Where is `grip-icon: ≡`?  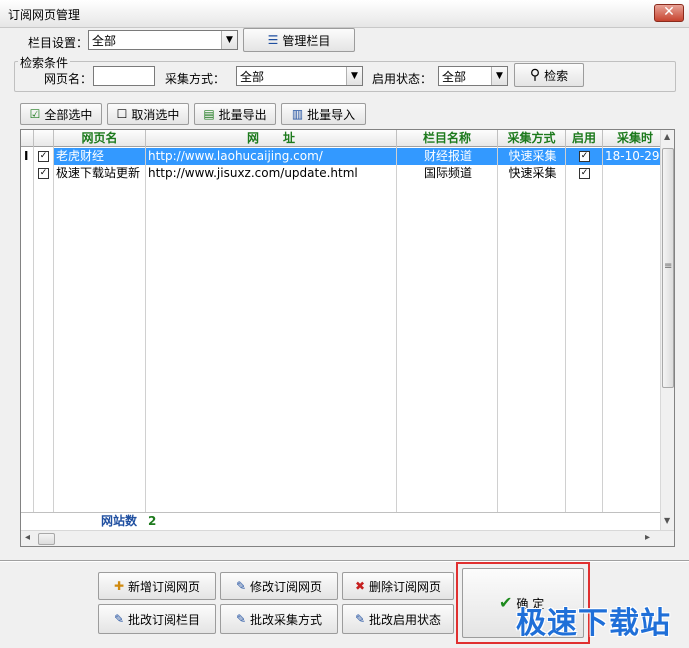
grip-icon: ≡ is located at coordinates (668, 266).